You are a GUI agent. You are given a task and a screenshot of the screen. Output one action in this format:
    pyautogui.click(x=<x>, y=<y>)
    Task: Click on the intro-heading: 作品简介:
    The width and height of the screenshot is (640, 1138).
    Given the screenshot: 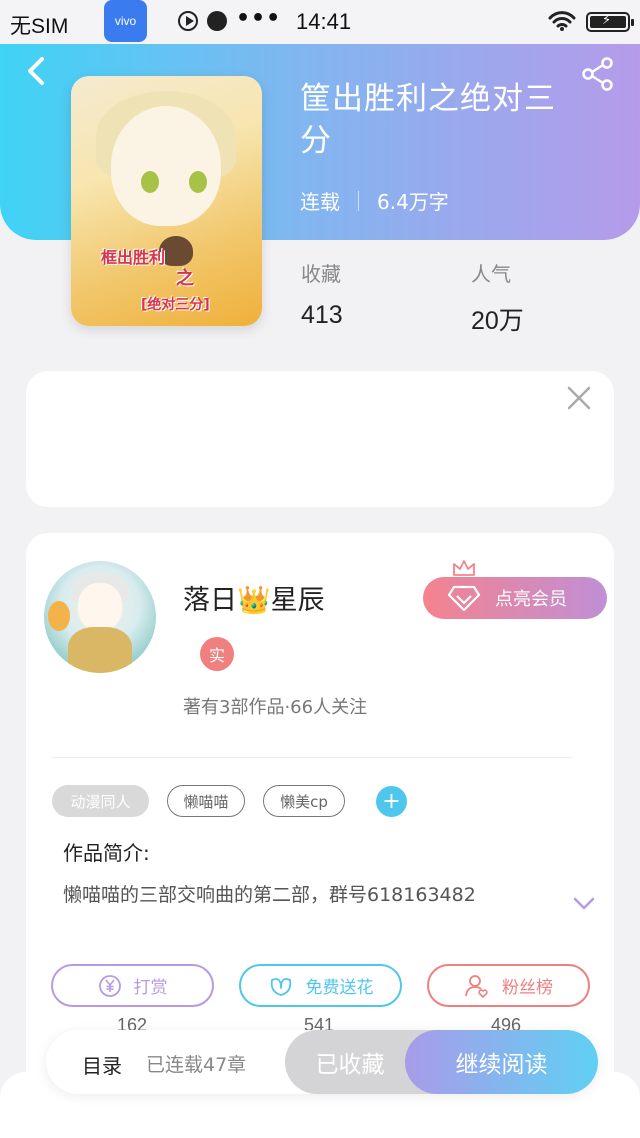 What is the action you would take?
    pyautogui.click(x=106, y=853)
    